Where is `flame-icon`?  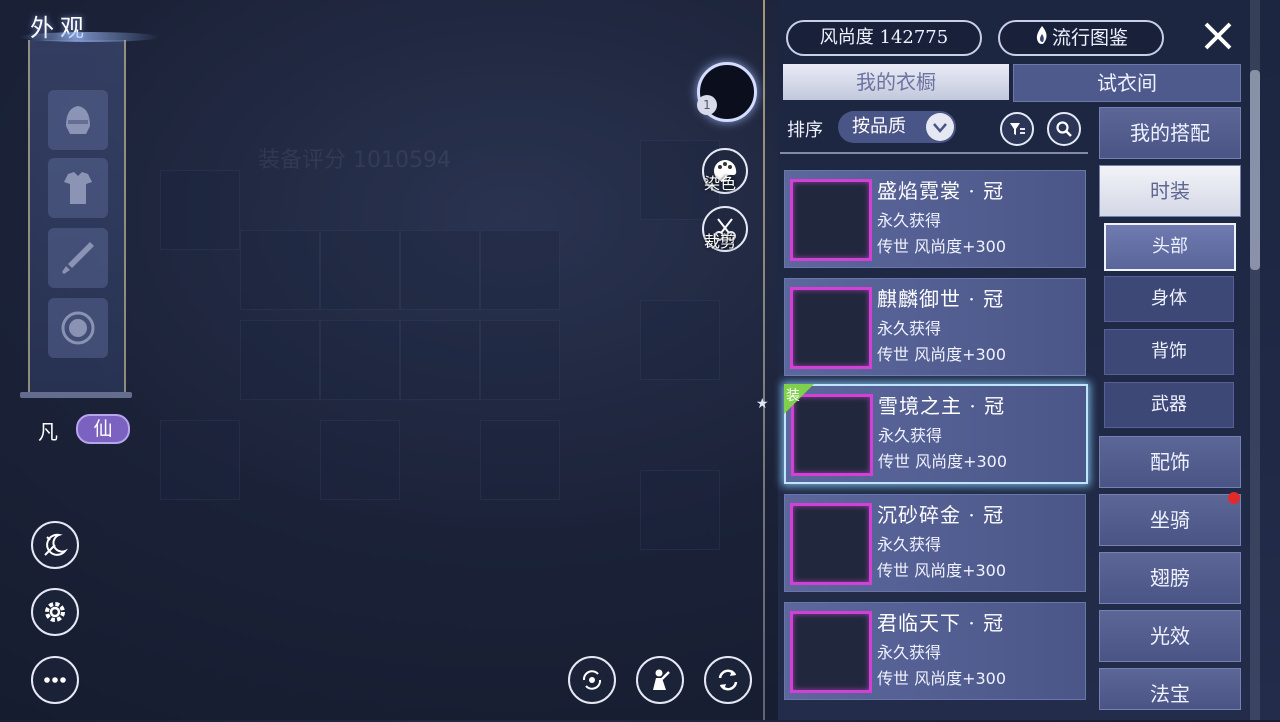 flame-icon is located at coordinates (1042, 39).